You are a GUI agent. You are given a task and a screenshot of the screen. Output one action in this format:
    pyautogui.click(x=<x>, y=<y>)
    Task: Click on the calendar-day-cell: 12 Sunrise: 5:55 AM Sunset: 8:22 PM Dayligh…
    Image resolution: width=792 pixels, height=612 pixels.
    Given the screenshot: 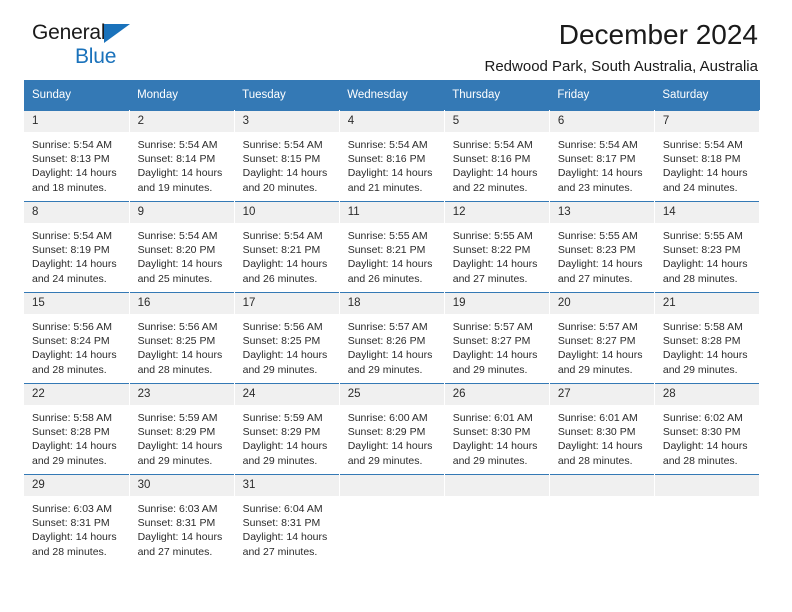 What is the action you would take?
    pyautogui.click(x=497, y=247)
    